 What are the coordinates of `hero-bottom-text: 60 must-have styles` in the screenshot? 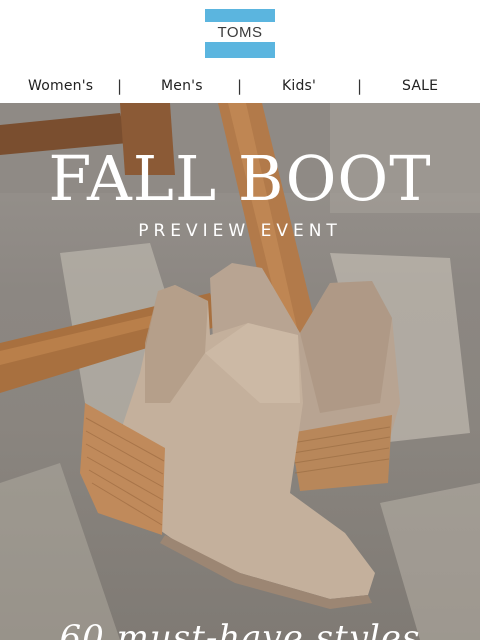 It's located at (240, 629).